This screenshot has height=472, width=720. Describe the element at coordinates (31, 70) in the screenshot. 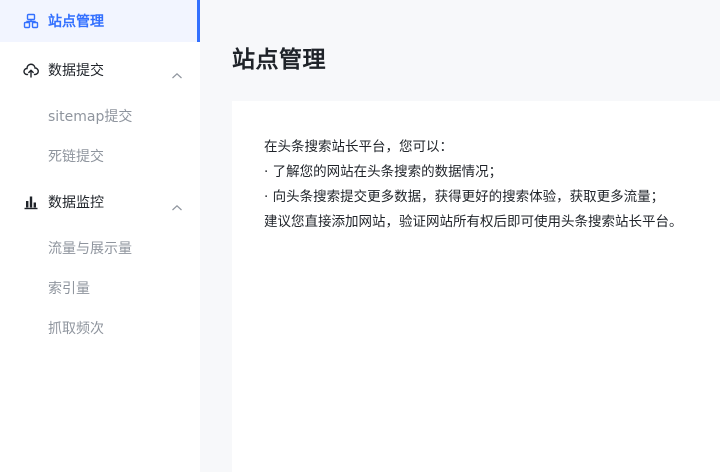

I see `cloud-upload-icon` at that location.